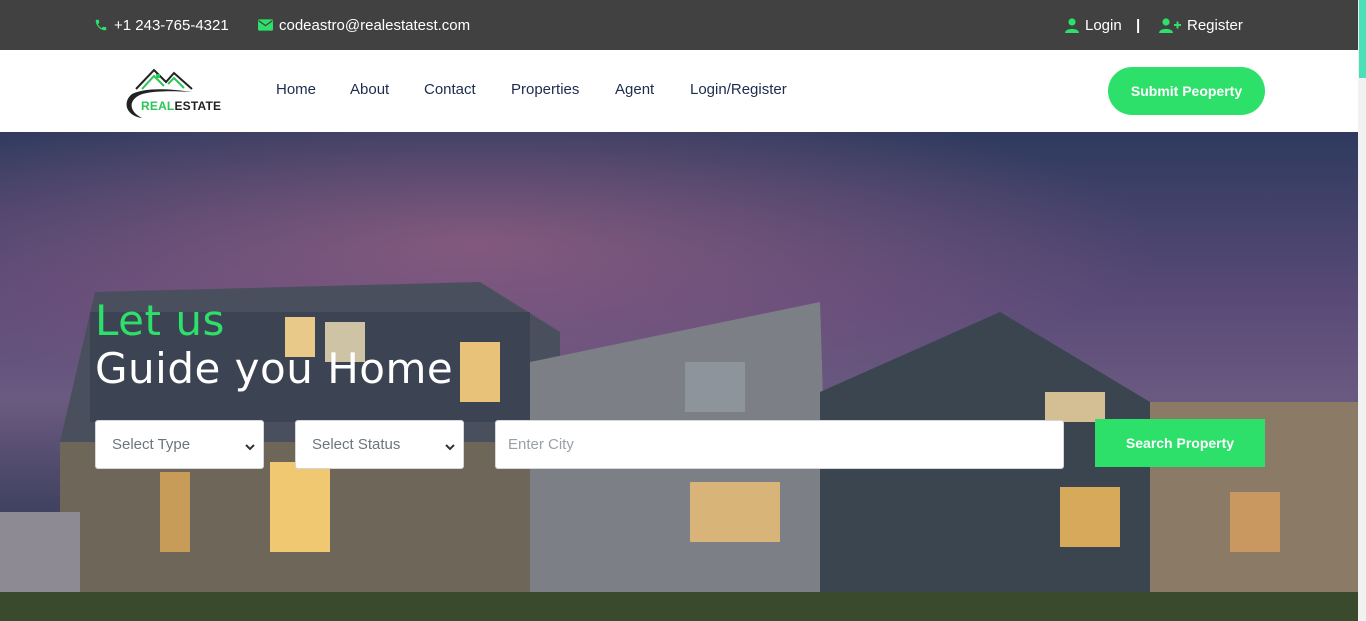 Image resolution: width=1366 pixels, height=621 pixels. Describe the element at coordinates (160, 320) in the screenshot. I see `hero-title-line1: Let us` at that location.